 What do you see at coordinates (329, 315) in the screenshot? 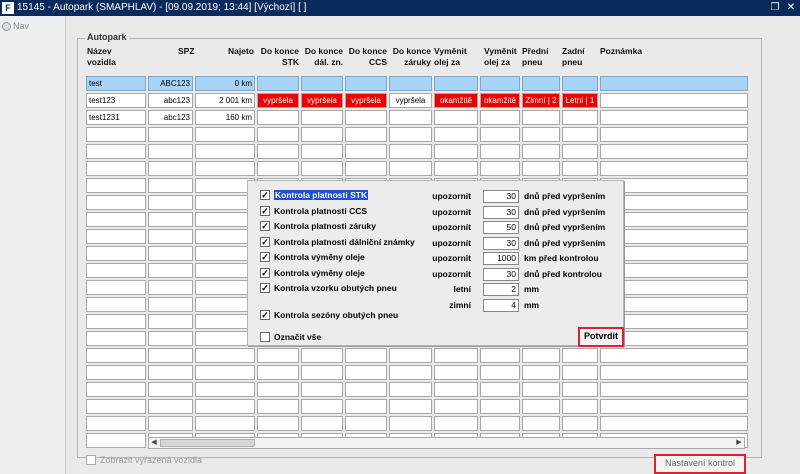
I see `season-check: ✓ Kontrola sezóny obutých pneu` at bounding box center [329, 315].